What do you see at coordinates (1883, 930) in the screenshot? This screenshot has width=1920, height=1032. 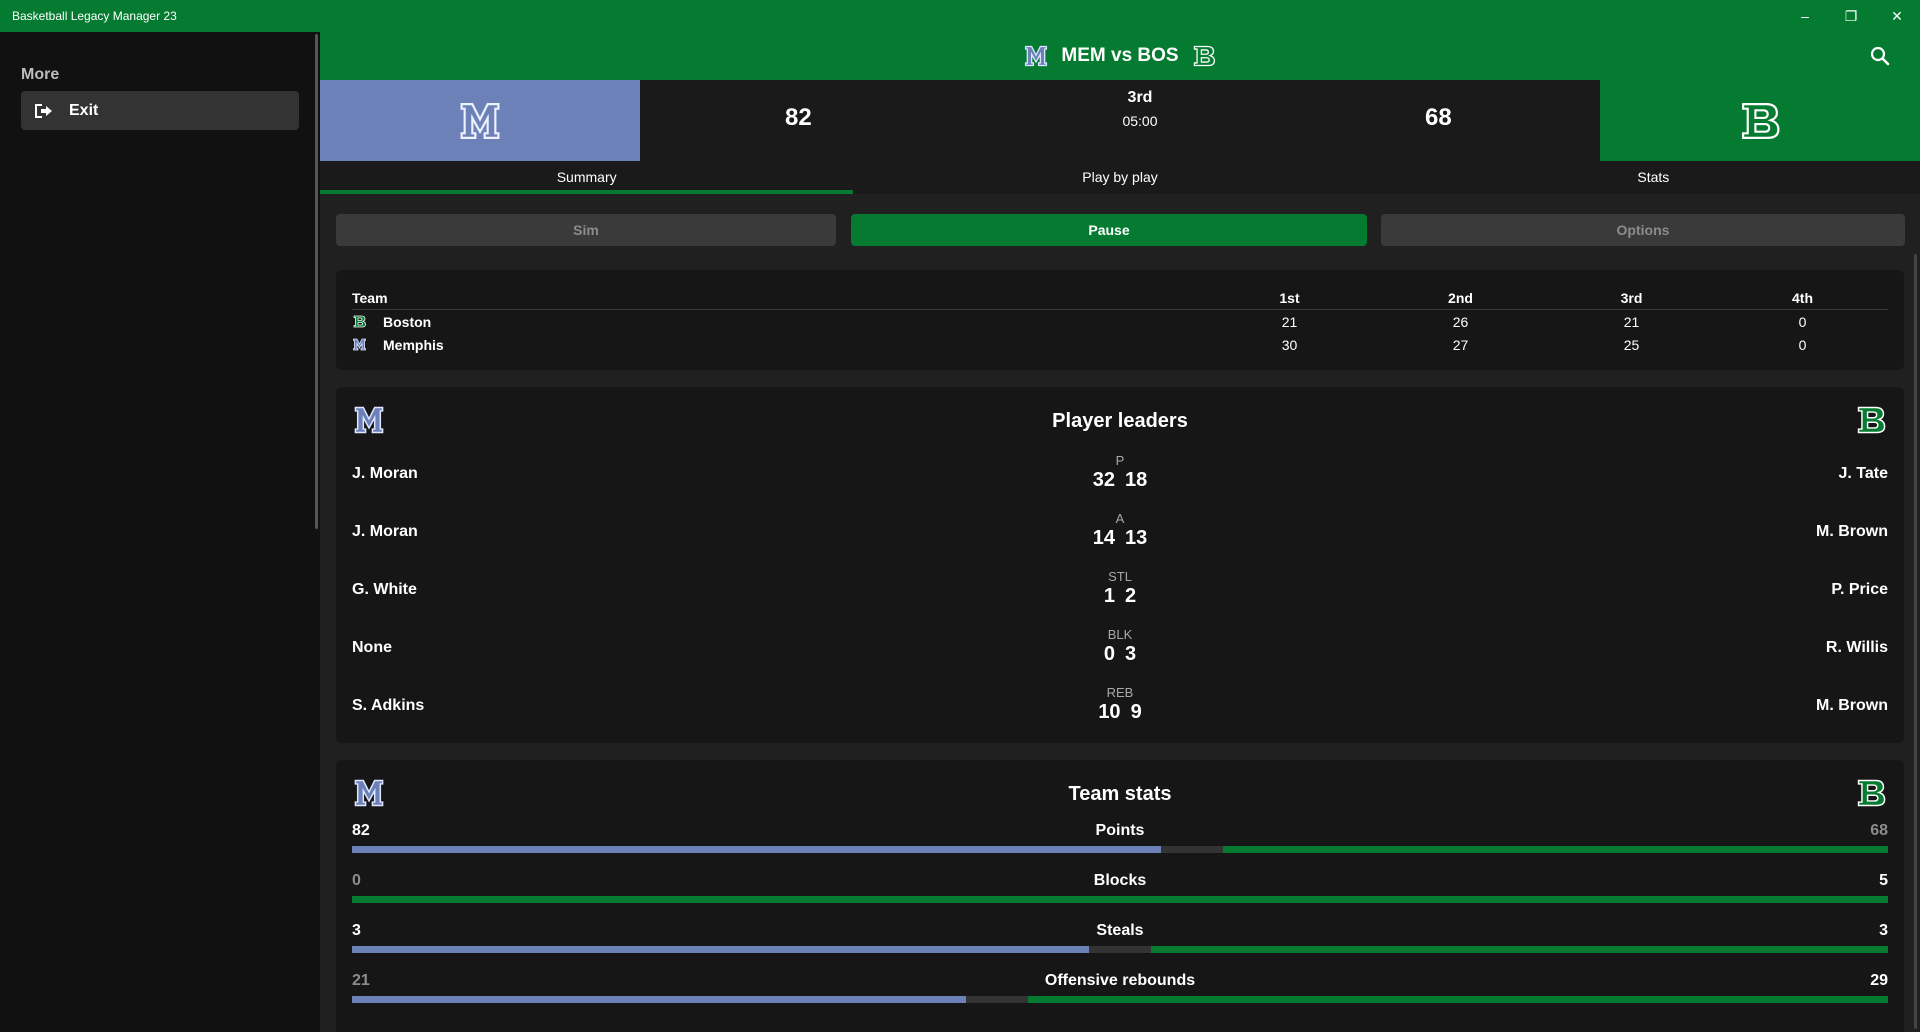 I see `boston-stat-value: 3` at bounding box center [1883, 930].